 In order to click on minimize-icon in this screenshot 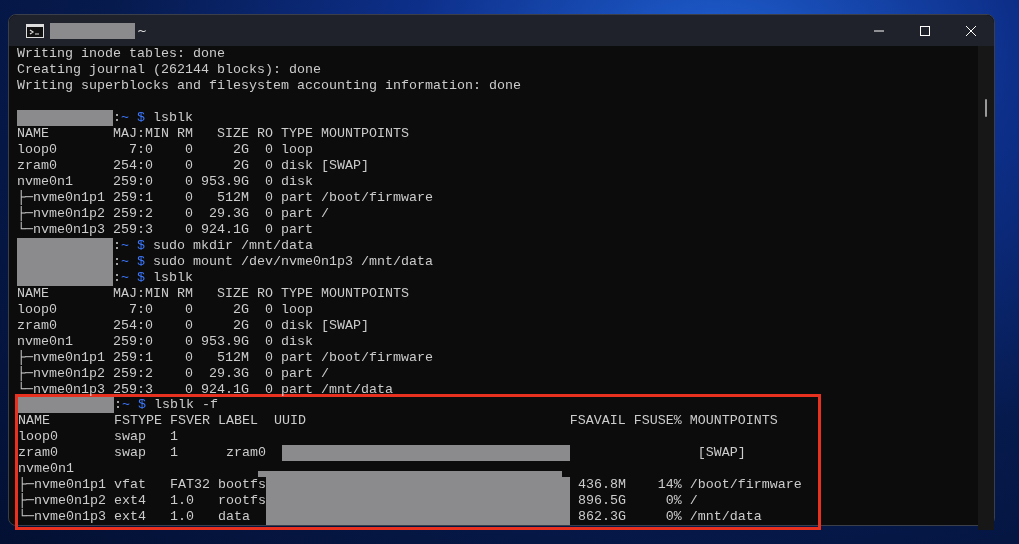, I will do `click(879, 30)`.